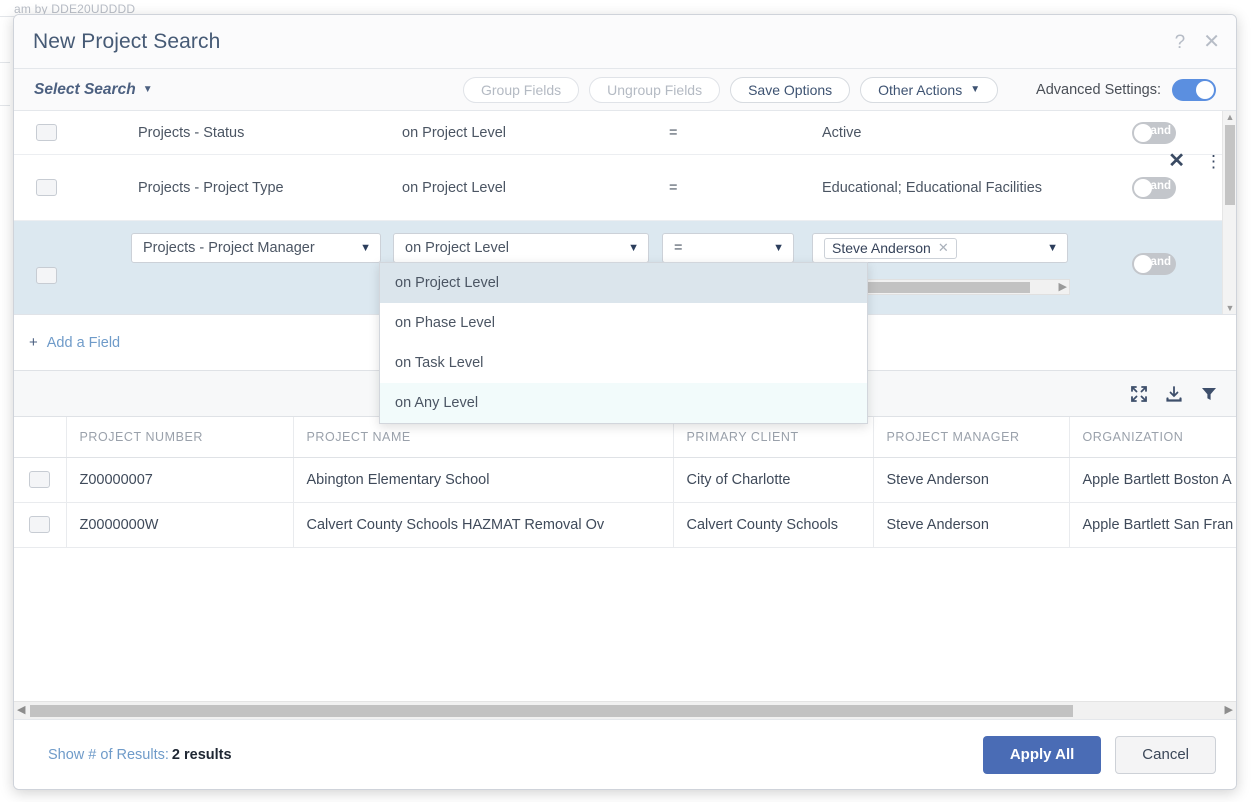 This screenshot has height=802, width=1252. What do you see at coordinates (773, 480) in the screenshot?
I see `cell-primary-client: City of Charlotte` at bounding box center [773, 480].